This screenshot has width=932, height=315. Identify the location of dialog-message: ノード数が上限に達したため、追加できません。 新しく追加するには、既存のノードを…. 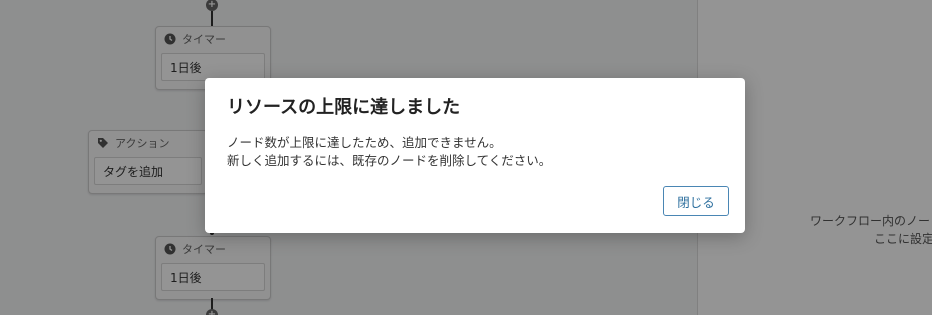
(389, 152).